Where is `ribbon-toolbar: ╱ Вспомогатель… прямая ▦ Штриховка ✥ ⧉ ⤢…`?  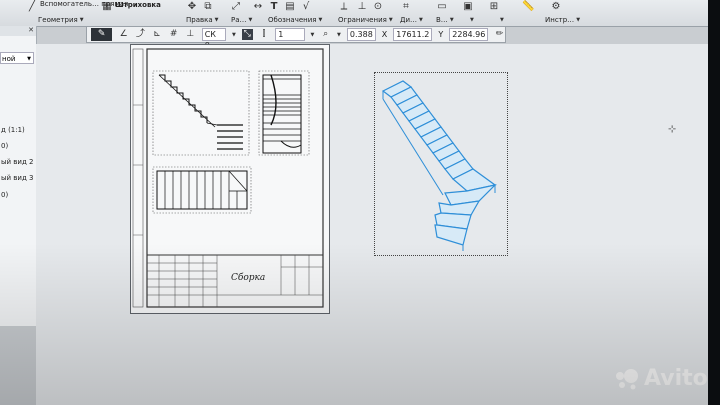
ribbon-toolbar: ╱ Вспомогатель… прямая ▦ Штриховка ✥ ⧉ ⤢… is located at coordinates (354, 13).